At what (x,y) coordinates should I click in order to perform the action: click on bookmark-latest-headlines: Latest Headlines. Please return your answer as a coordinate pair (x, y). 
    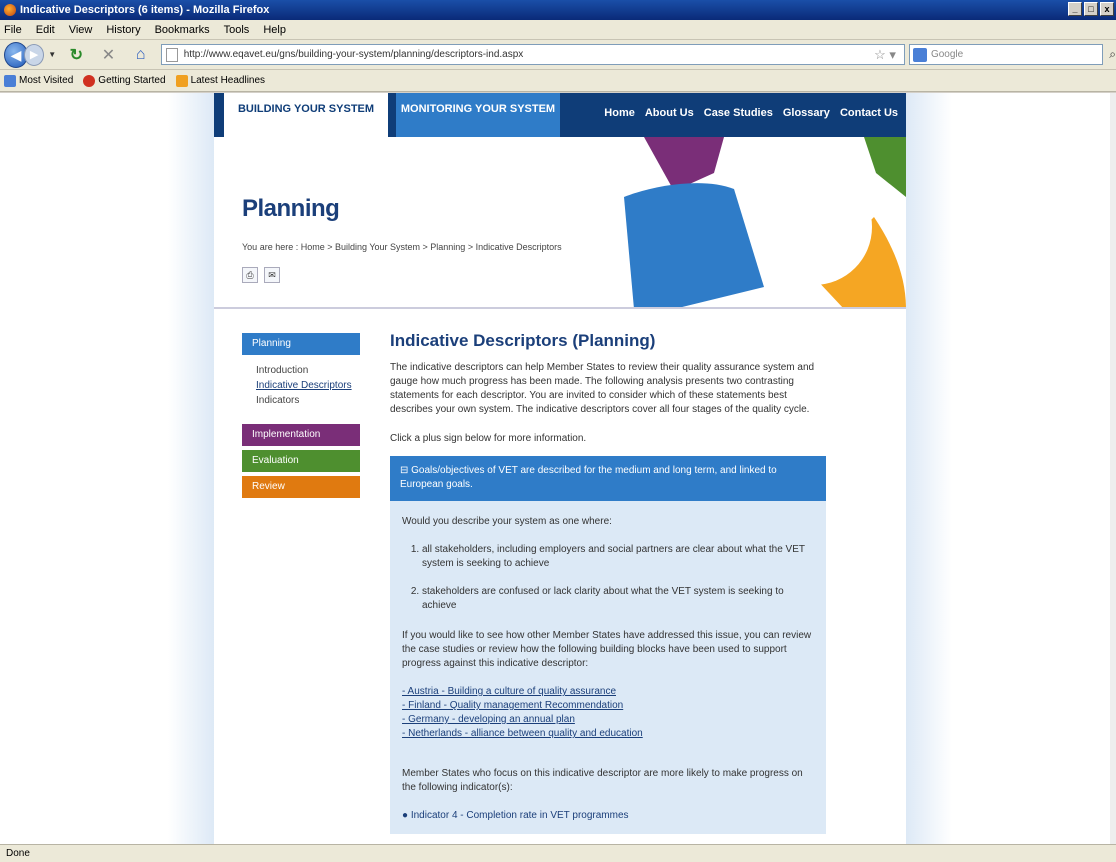
    Looking at the image, I should click on (220, 80).